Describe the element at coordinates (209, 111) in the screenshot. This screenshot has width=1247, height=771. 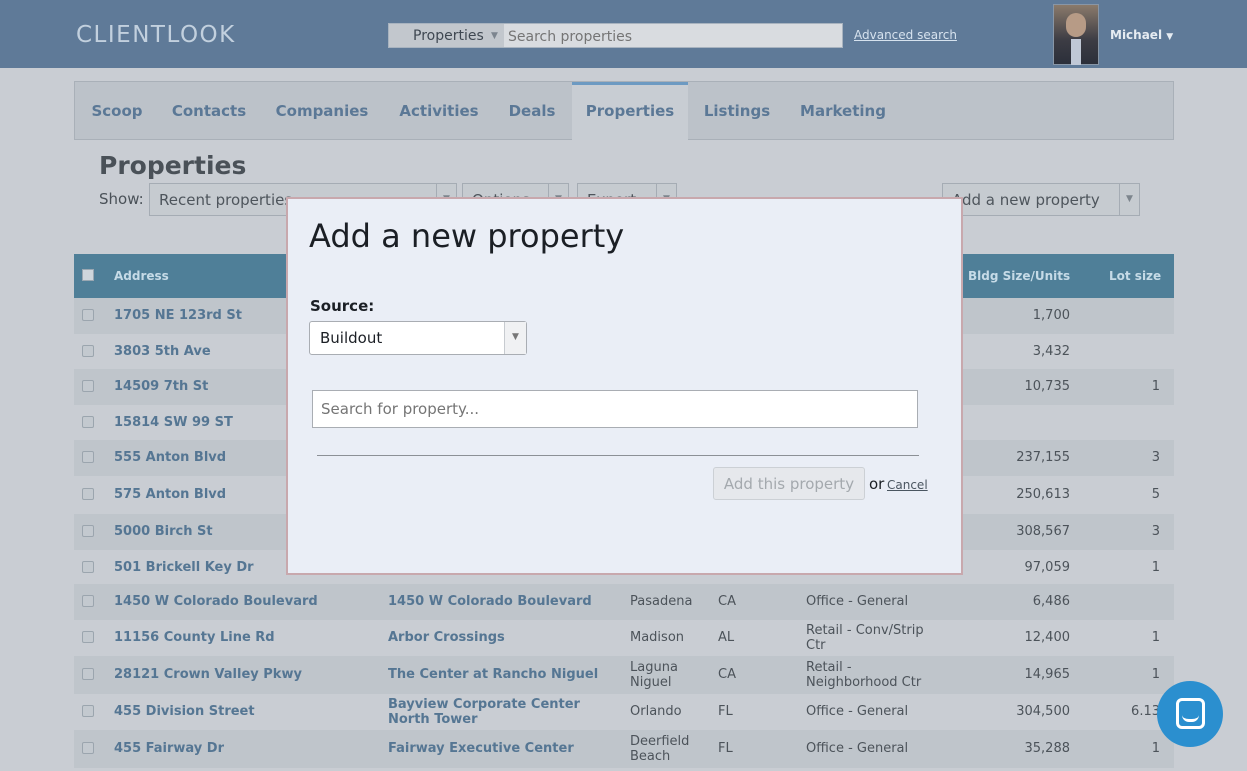
I see `tab-contacts: Contacts` at that location.